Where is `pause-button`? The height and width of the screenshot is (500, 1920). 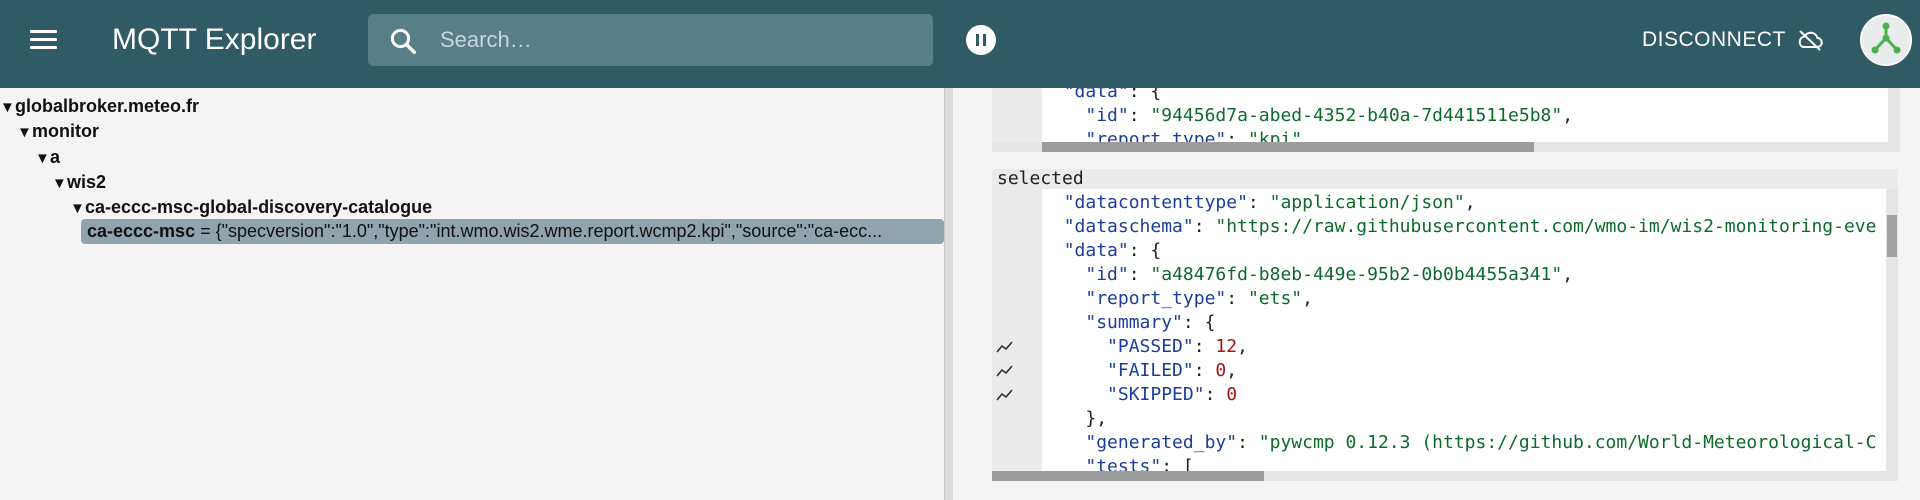 pause-button is located at coordinates (981, 40).